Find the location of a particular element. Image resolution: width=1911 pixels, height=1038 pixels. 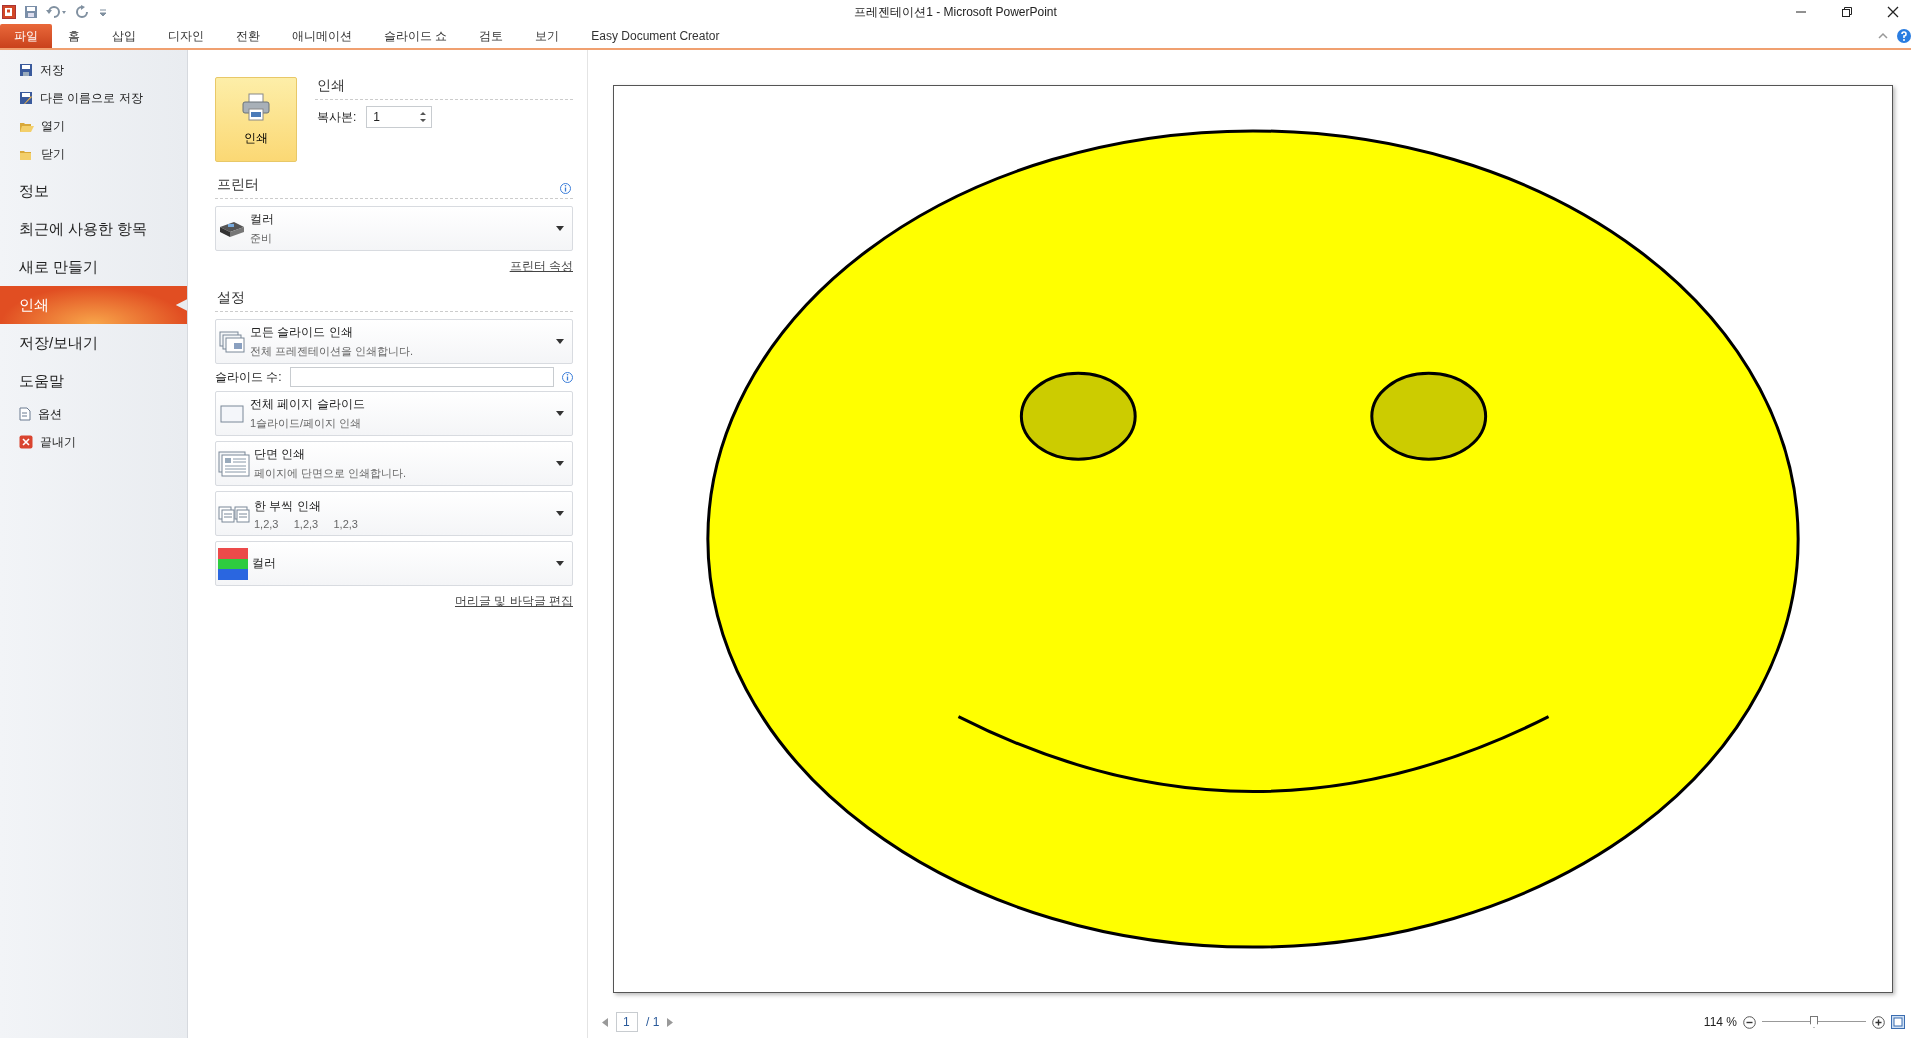

ribbon-tab: 슬라이드 쇼 is located at coordinates (416, 36).